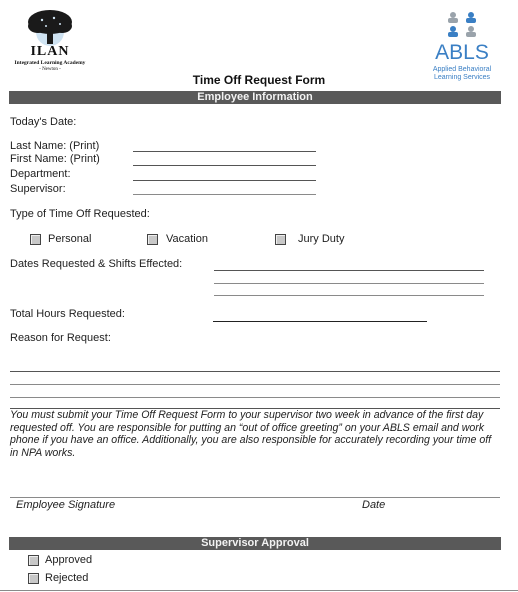 Image resolution: width=518 pixels, height=592 pixels. What do you see at coordinates (255, 97) in the screenshot?
I see `section-header-employee-information: Employee Information` at bounding box center [255, 97].